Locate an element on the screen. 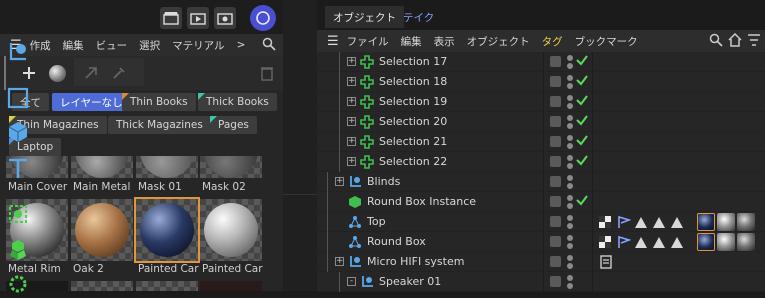  object-row: - Speaker 01 is located at coordinates (541, 282).